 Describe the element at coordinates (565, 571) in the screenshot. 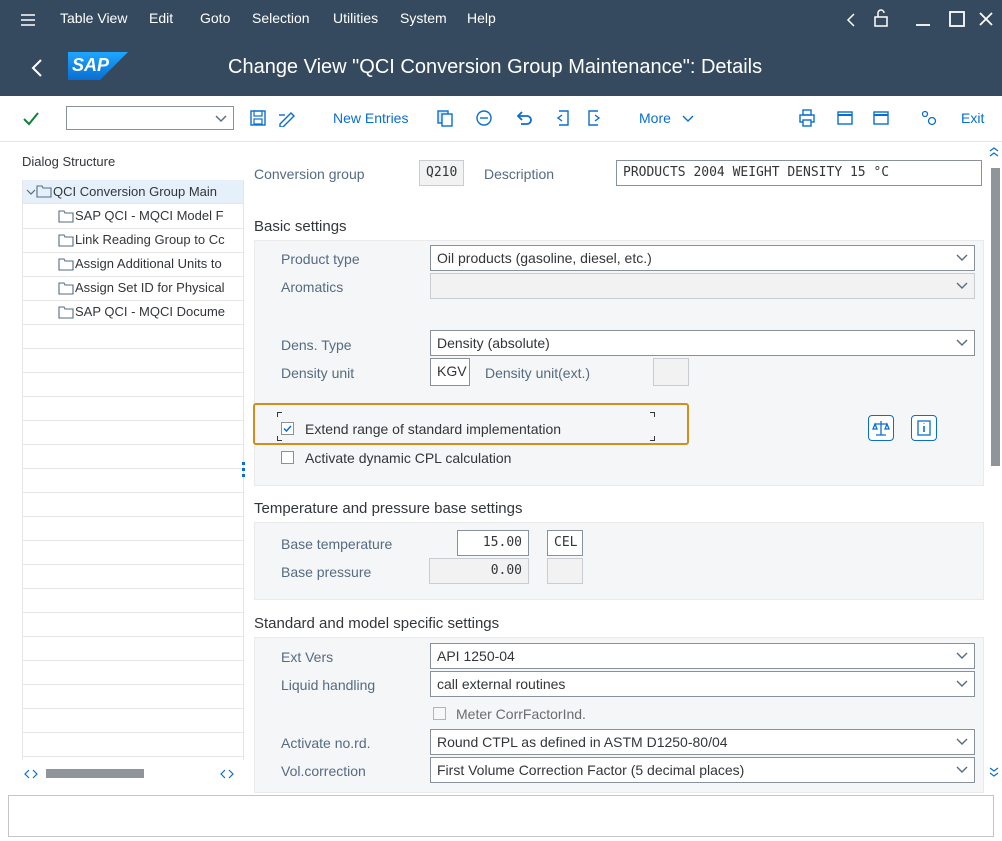

I see `base-pressure-unit` at that location.